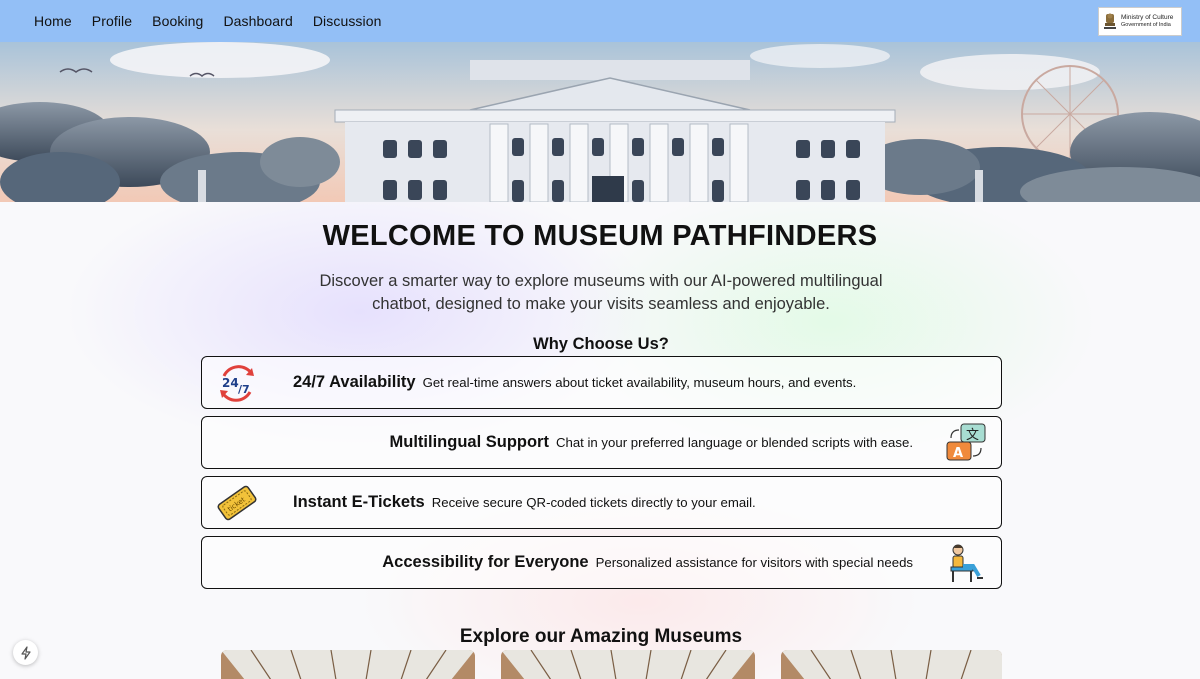  Describe the element at coordinates (112, 21) in the screenshot. I see `nav-profile: Profile` at that location.